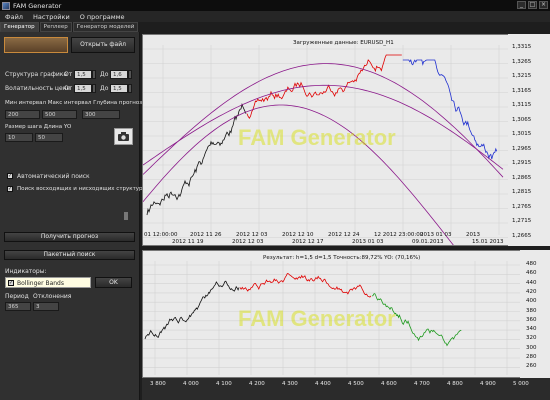 Image resolution: width=550 pixels, height=400 pixels. I want to click on get-forecast-button: Получить прогноз, so click(69, 237).